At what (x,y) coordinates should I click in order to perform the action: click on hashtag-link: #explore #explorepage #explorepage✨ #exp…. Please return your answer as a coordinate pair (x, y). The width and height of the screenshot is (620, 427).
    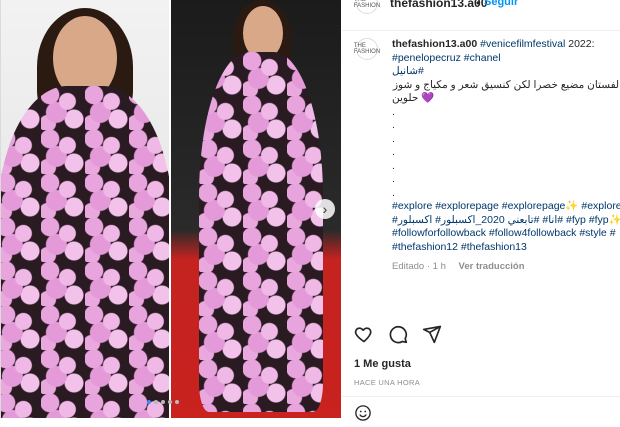
    Looking at the image, I should click on (506, 207).